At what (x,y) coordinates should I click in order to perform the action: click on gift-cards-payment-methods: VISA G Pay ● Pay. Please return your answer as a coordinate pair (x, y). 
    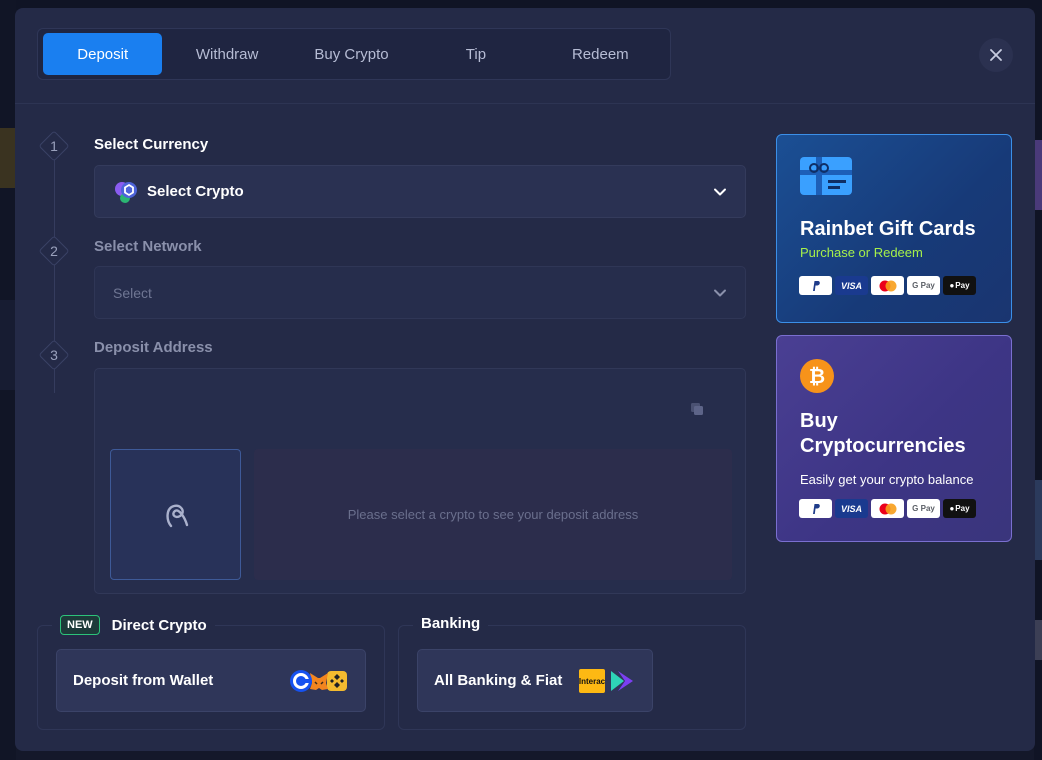
    Looking at the image, I should click on (889, 285).